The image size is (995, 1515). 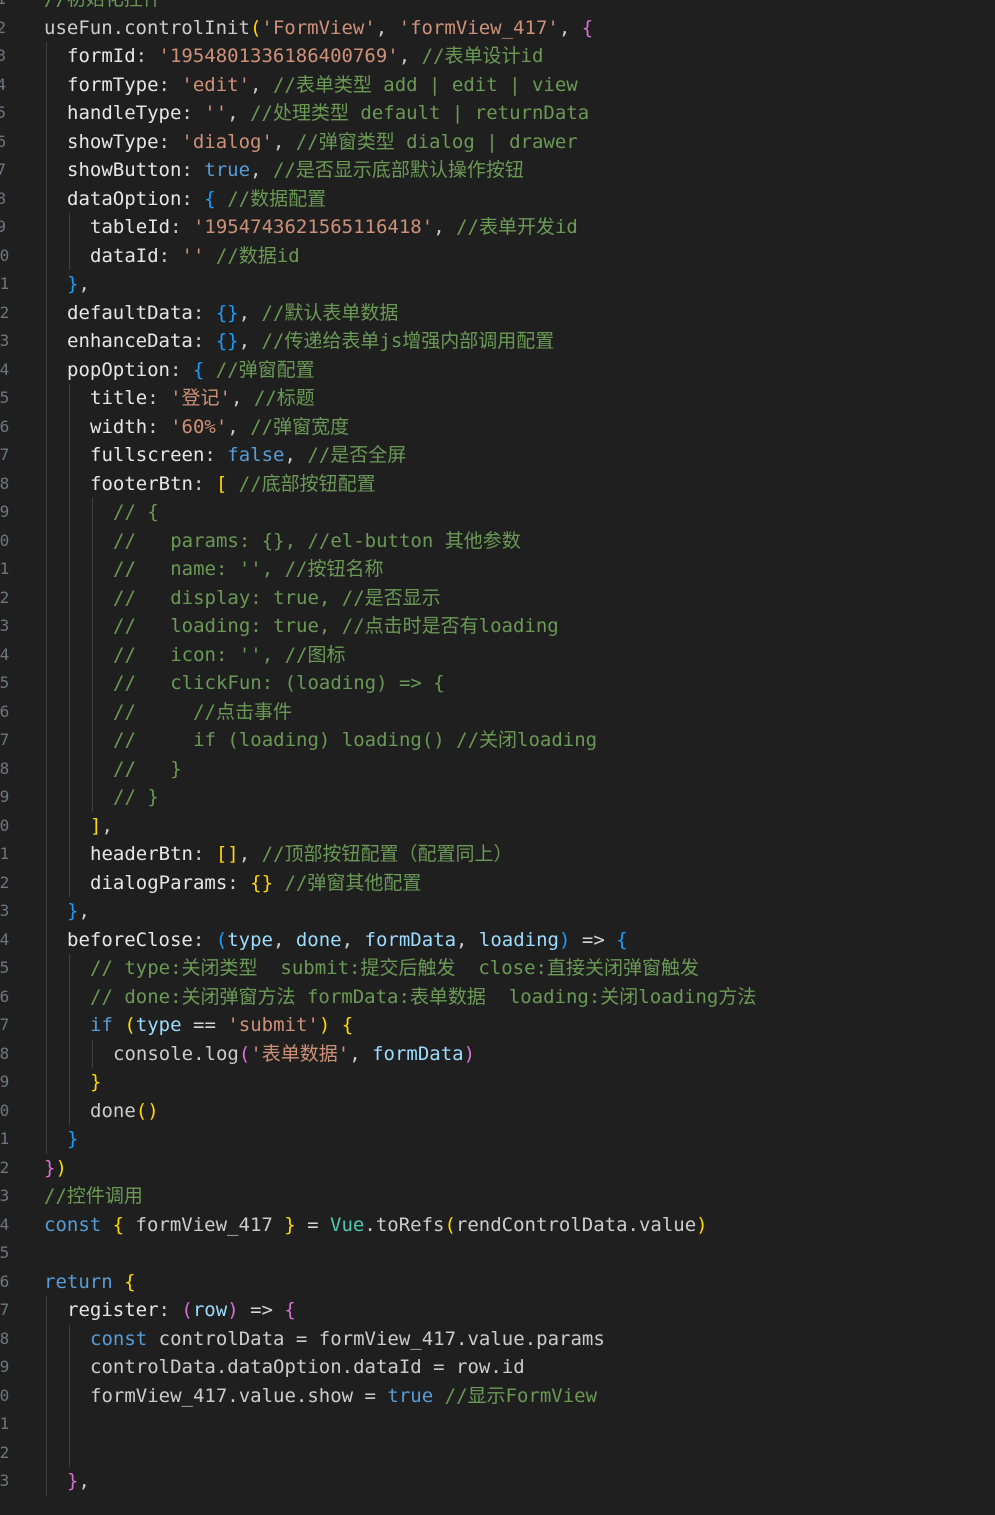 What do you see at coordinates (5, 568) in the screenshot?
I see `line-number: 21` at bounding box center [5, 568].